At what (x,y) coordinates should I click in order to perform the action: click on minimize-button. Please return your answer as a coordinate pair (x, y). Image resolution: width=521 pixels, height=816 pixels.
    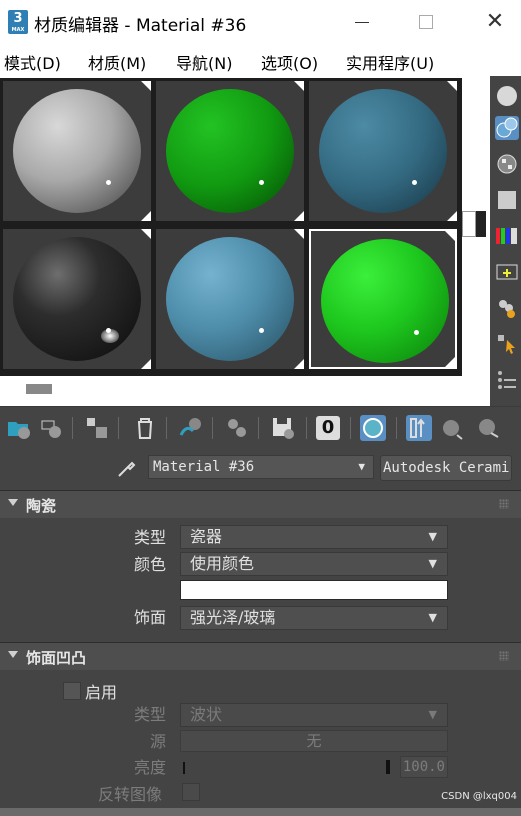
    Looking at the image, I should click on (362, 22).